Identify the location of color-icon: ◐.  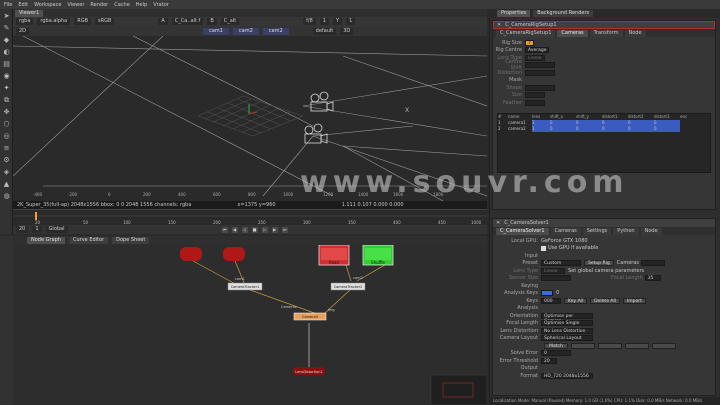
(6, 52).